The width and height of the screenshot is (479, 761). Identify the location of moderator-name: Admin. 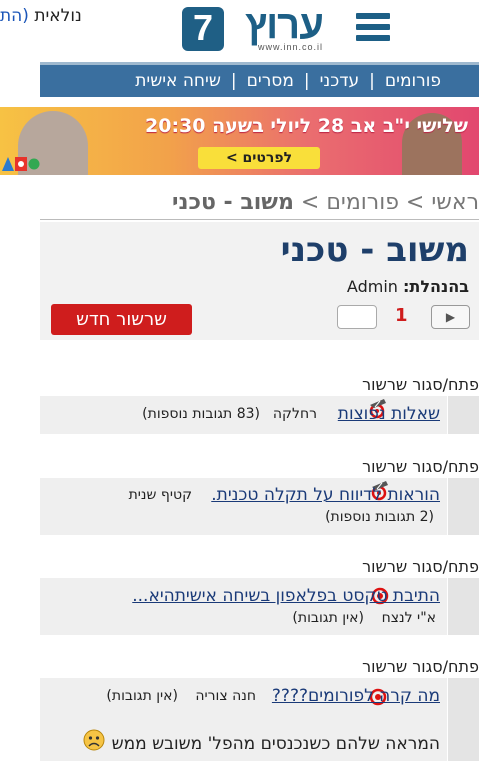
(372, 286).